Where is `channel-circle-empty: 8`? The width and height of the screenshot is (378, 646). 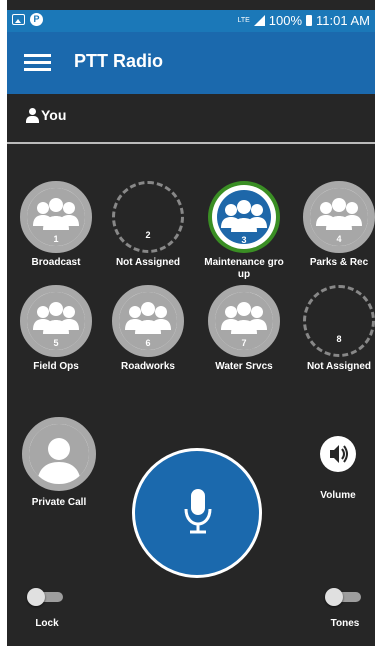 channel-circle-empty: 8 is located at coordinates (339, 321).